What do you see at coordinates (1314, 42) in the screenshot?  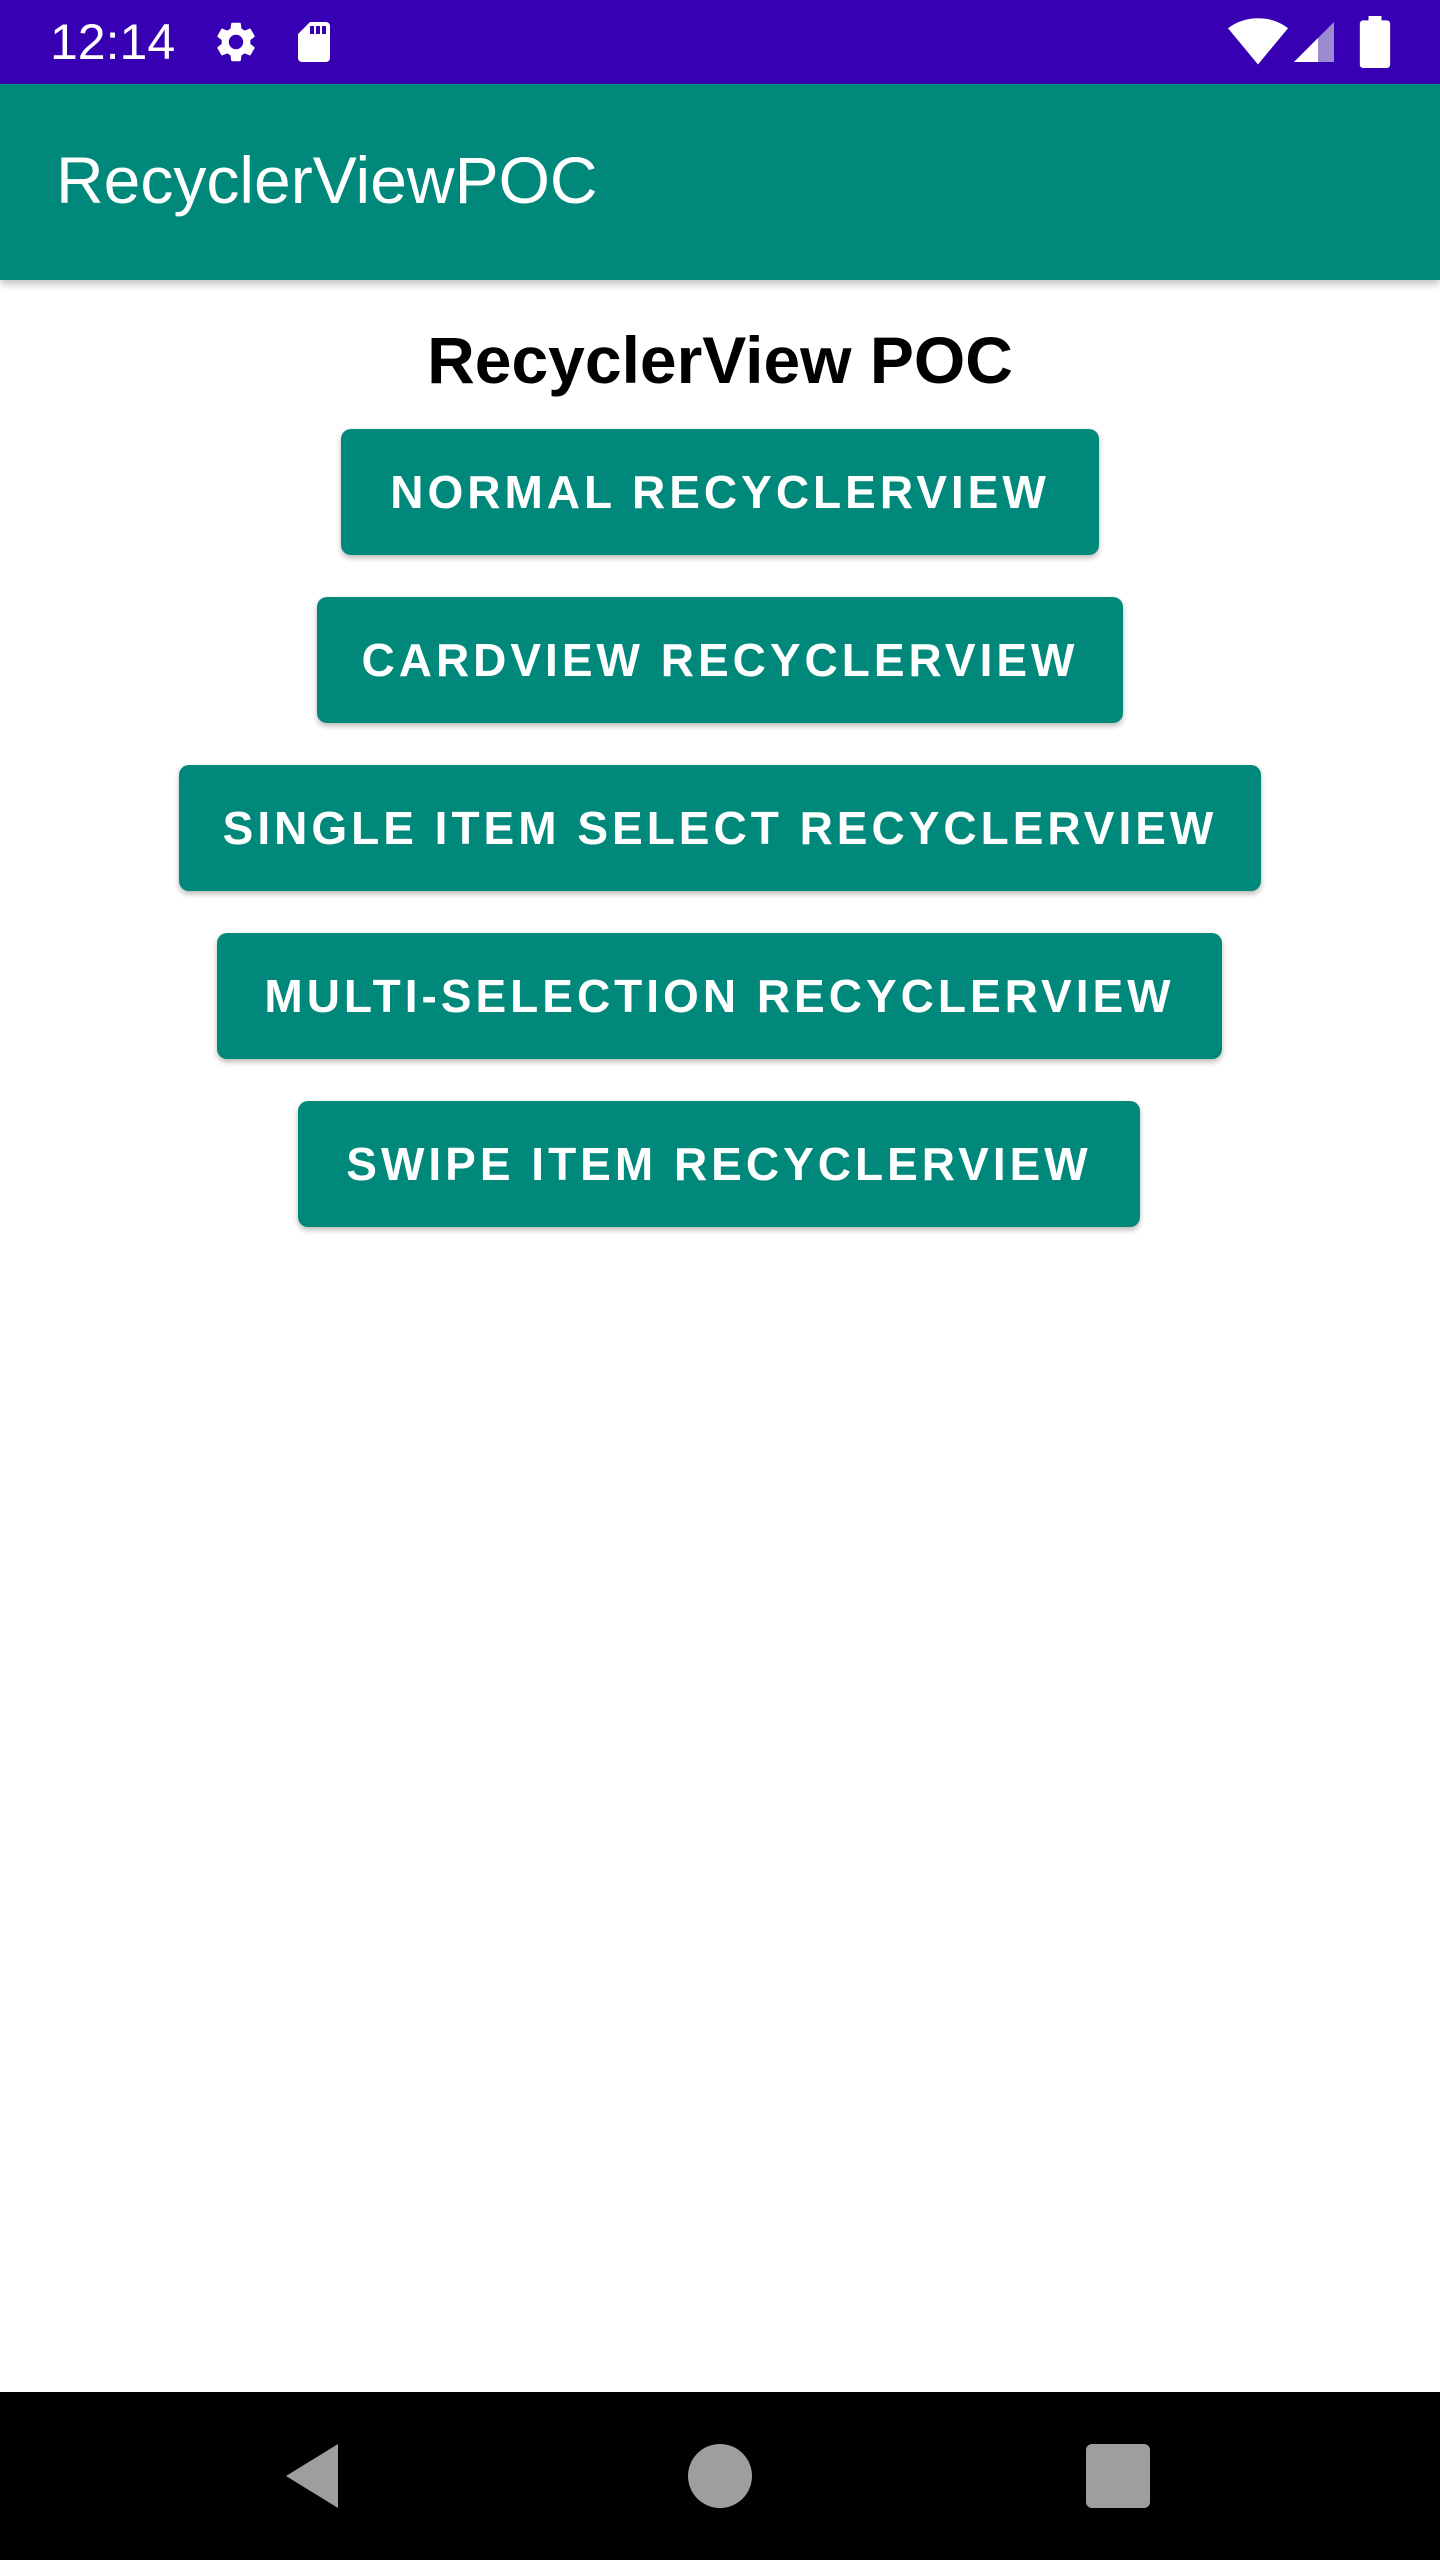 I see `cell-signal-icon` at bounding box center [1314, 42].